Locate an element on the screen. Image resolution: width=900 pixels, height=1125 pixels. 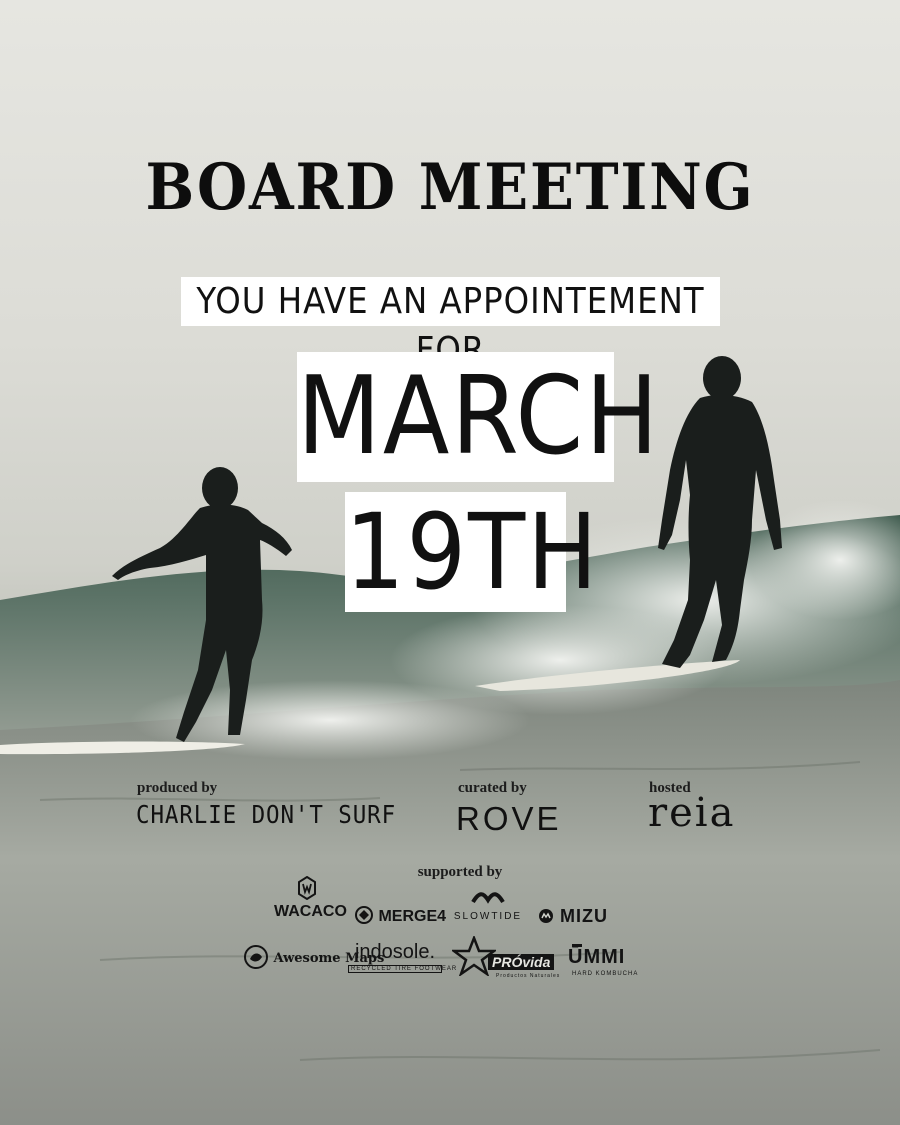
mizu-logo-icon is located at coordinates (546, 916).